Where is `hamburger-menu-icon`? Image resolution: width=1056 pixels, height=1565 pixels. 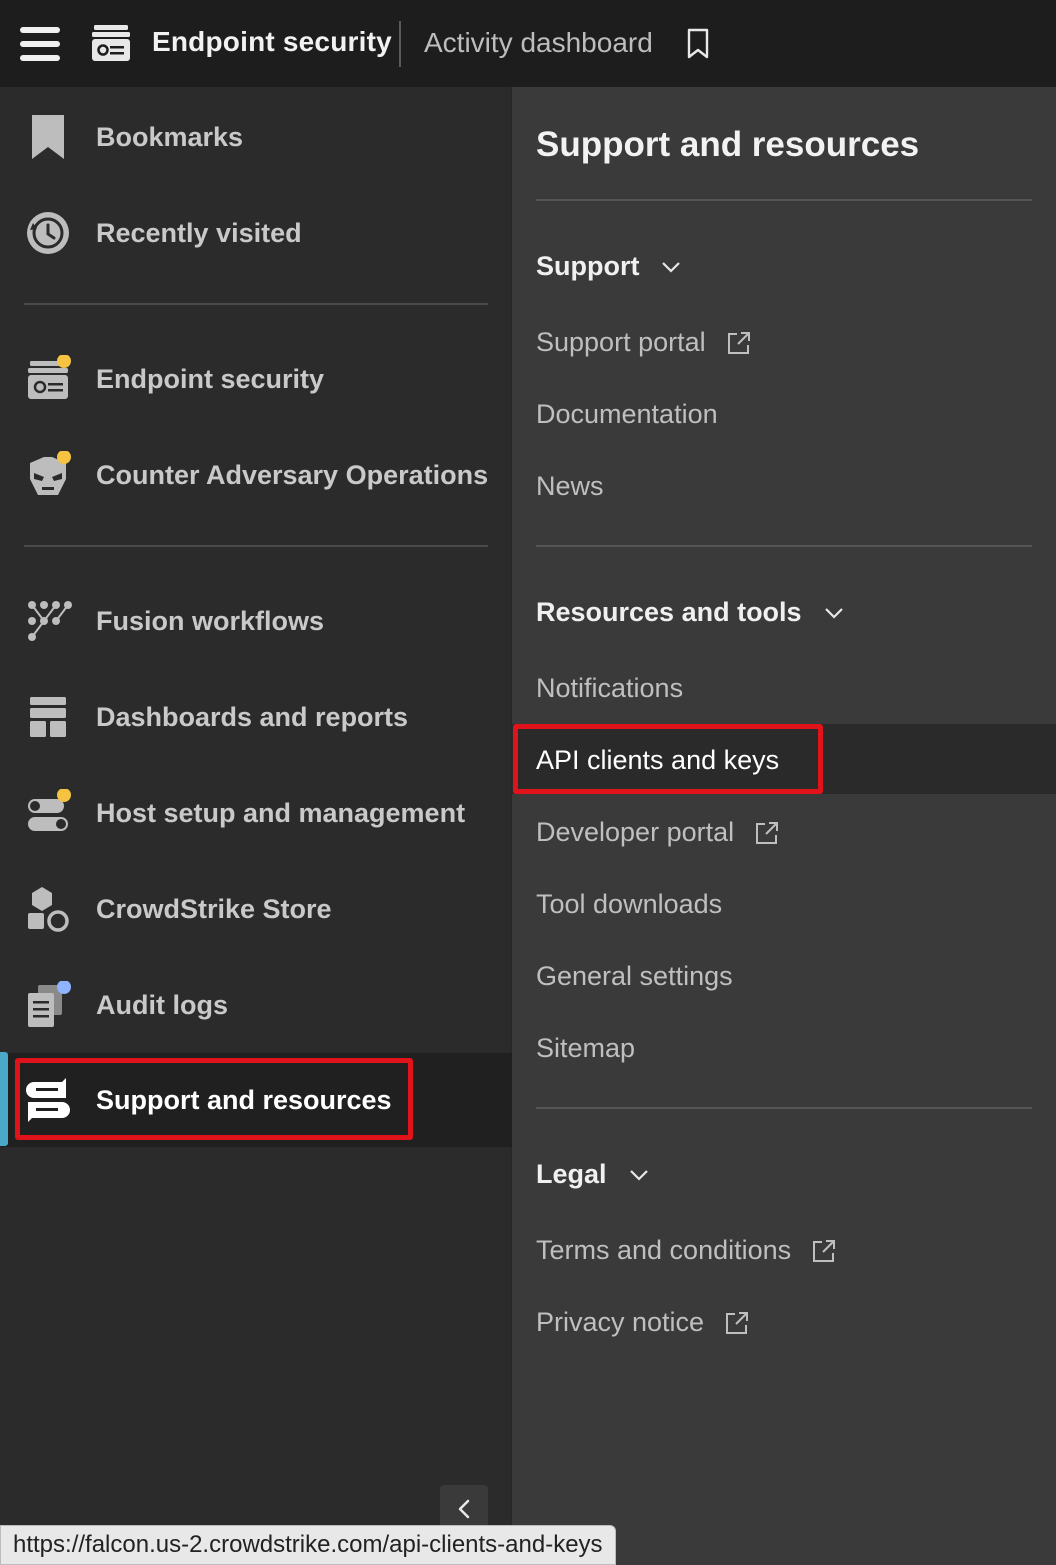
hamburger-menu-icon is located at coordinates (40, 44).